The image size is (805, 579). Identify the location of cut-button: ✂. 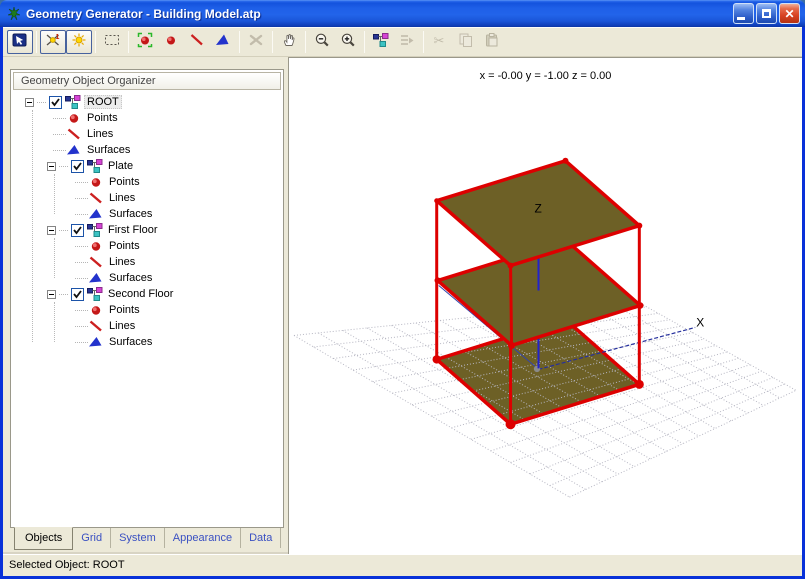
(440, 42).